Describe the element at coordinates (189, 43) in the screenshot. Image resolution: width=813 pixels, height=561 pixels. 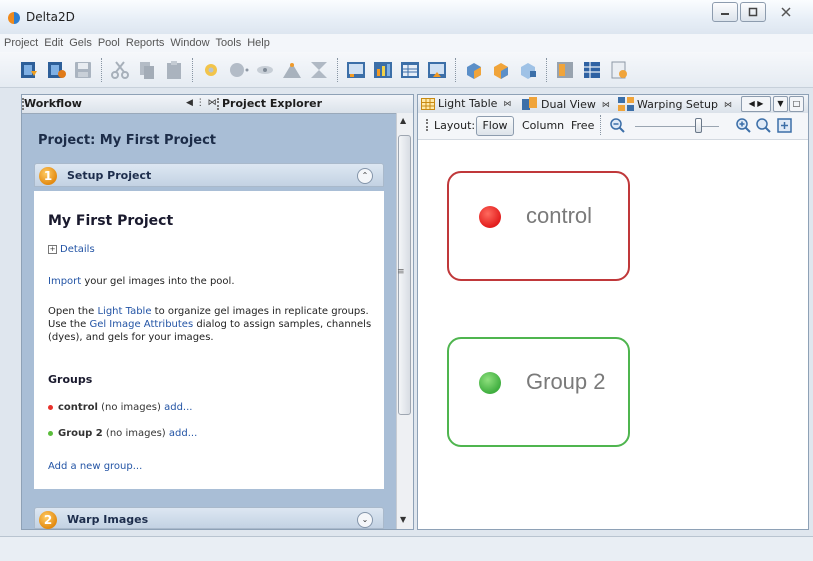
I see `menu-window: Window` at that location.